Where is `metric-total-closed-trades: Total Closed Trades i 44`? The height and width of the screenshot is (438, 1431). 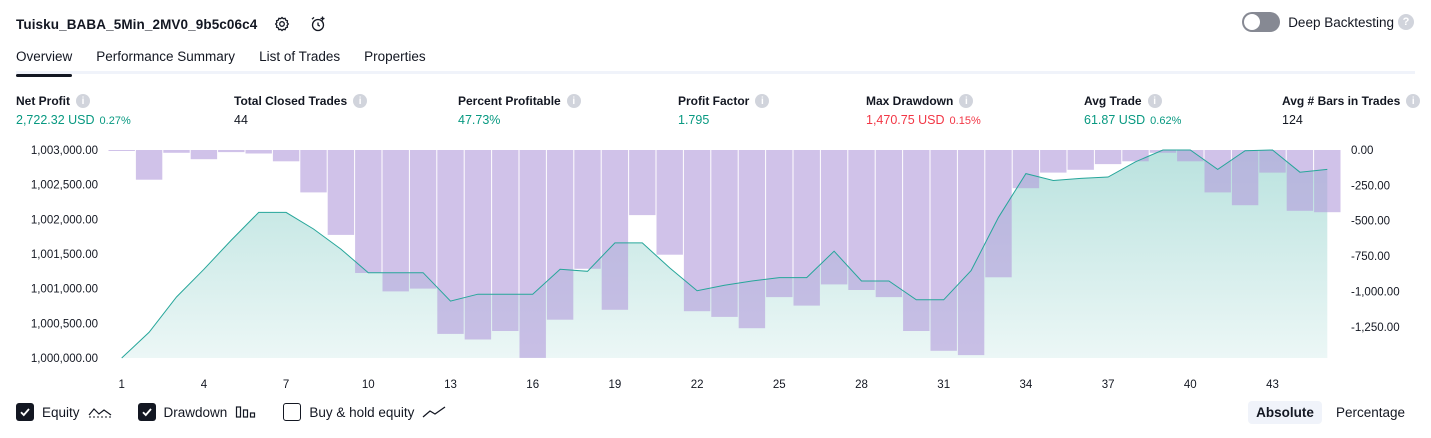
metric-total-closed-trades: Total Closed Trades i 44 is located at coordinates (301, 110).